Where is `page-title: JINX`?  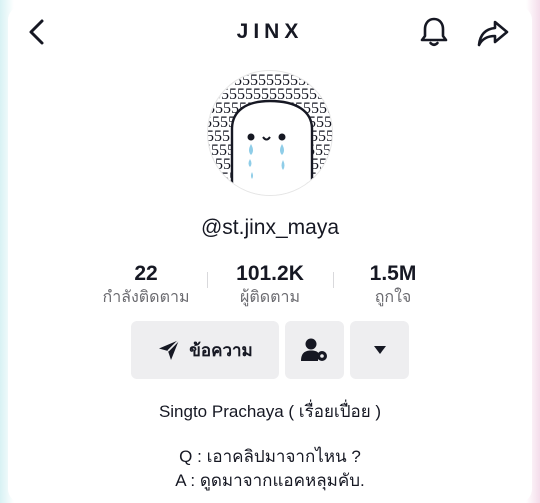 page-title: JINX is located at coordinates (270, 31).